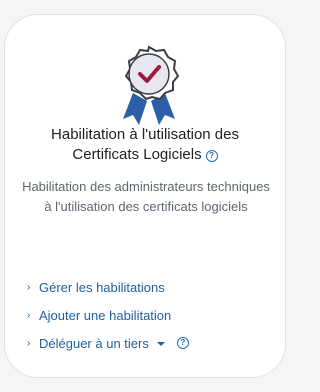  Describe the element at coordinates (102, 287) in the screenshot. I see `link-label: Gérer les habilitations` at that location.